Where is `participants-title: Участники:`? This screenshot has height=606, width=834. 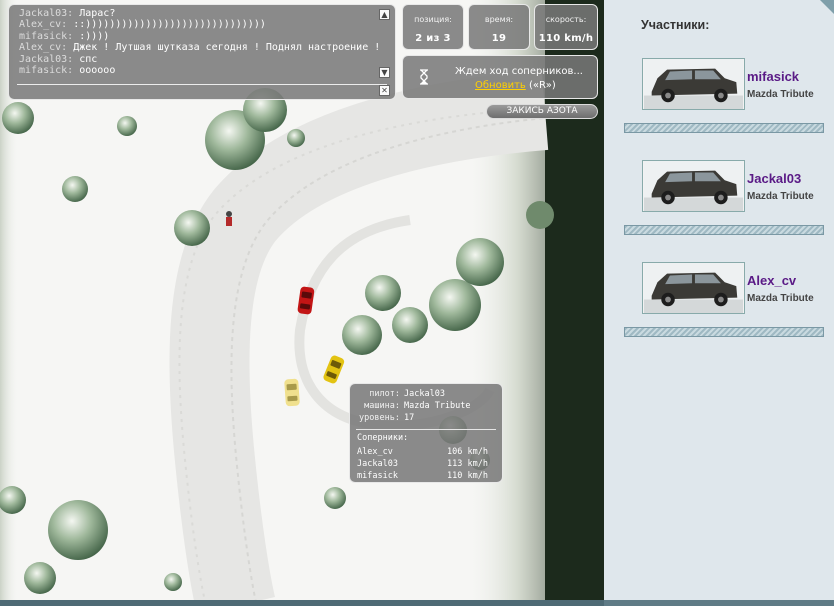
participants-title: Участники: is located at coordinates (675, 25).